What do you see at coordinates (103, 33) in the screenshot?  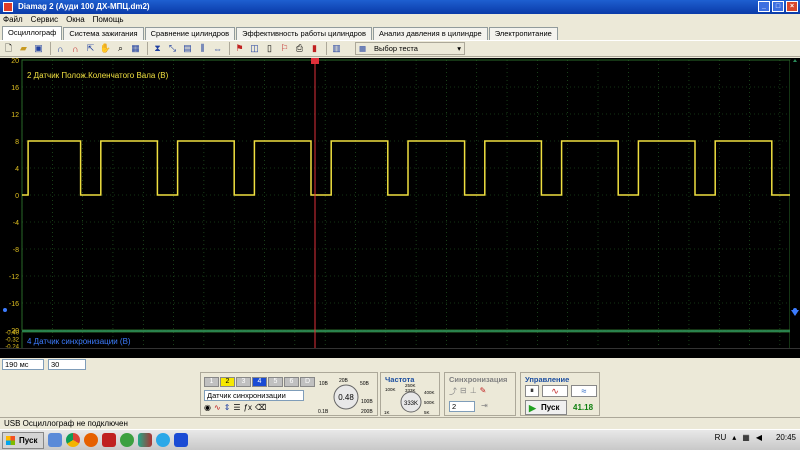 I see `tab-ignition: Система зажигания` at bounding box center [103, 33].